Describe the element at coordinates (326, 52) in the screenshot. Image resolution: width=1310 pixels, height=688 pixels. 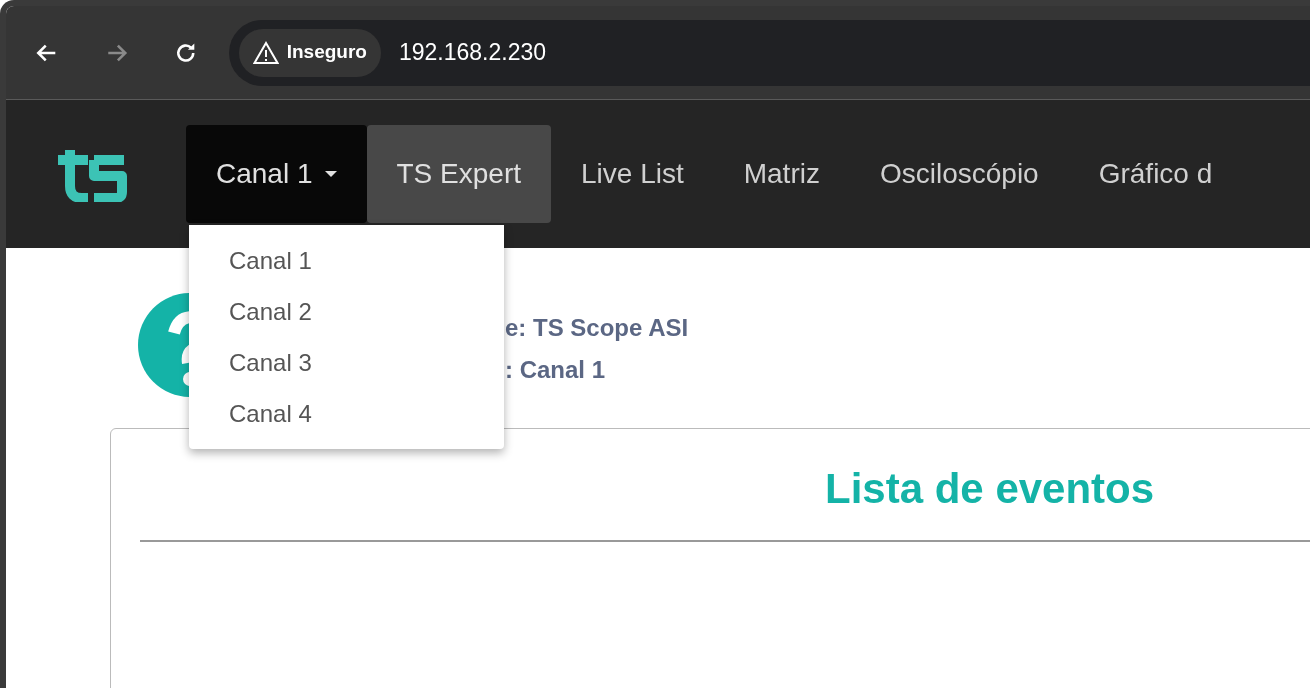
I see `security-label: Inseguro` at that location.